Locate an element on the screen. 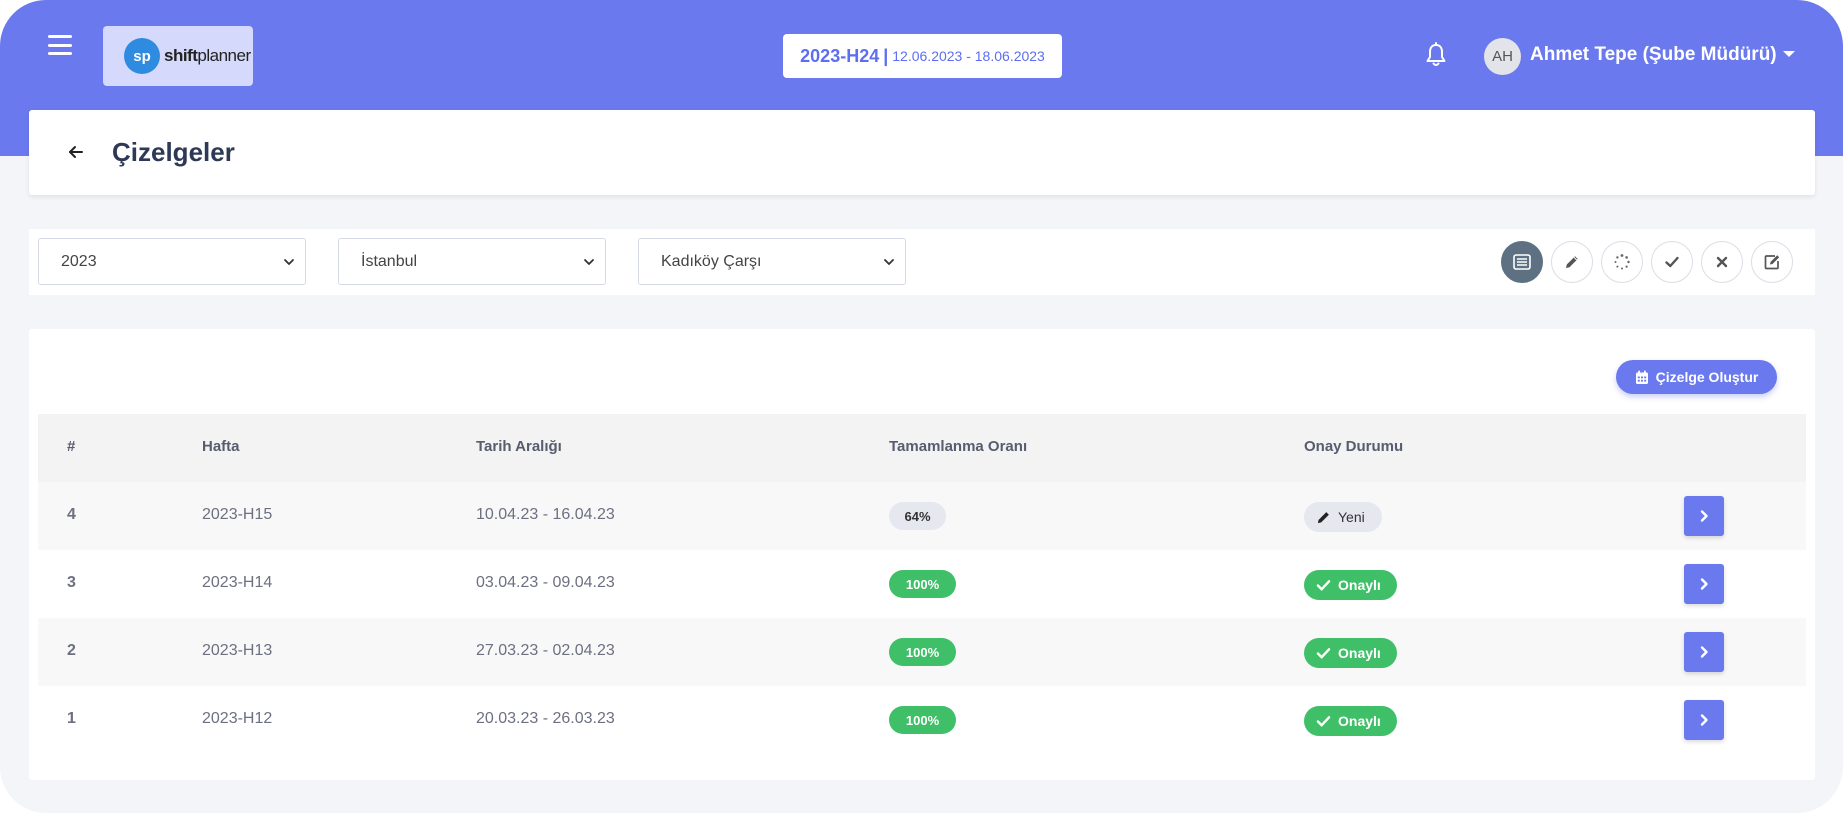  city-select-value: İstanbul is located at coordinates (389, 261).